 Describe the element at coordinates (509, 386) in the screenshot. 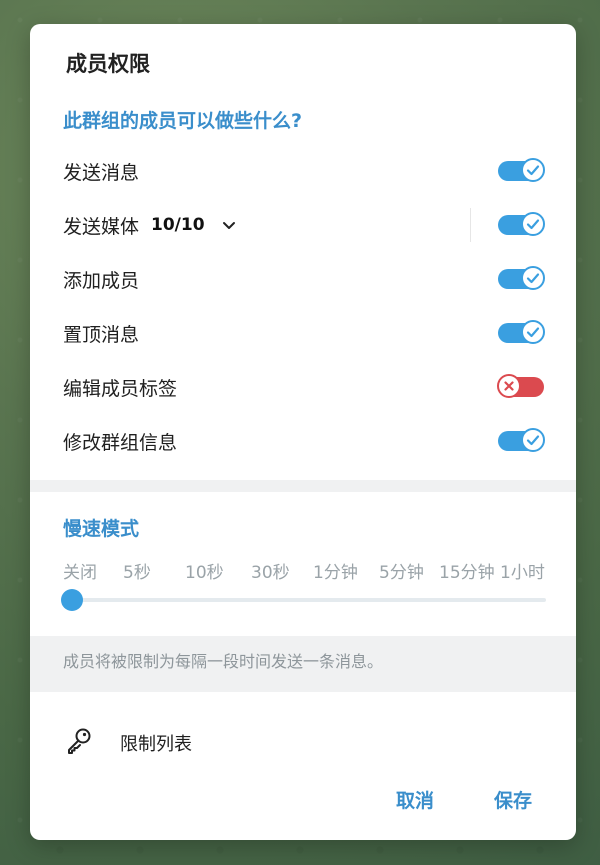

I see `close-icon` at that location.